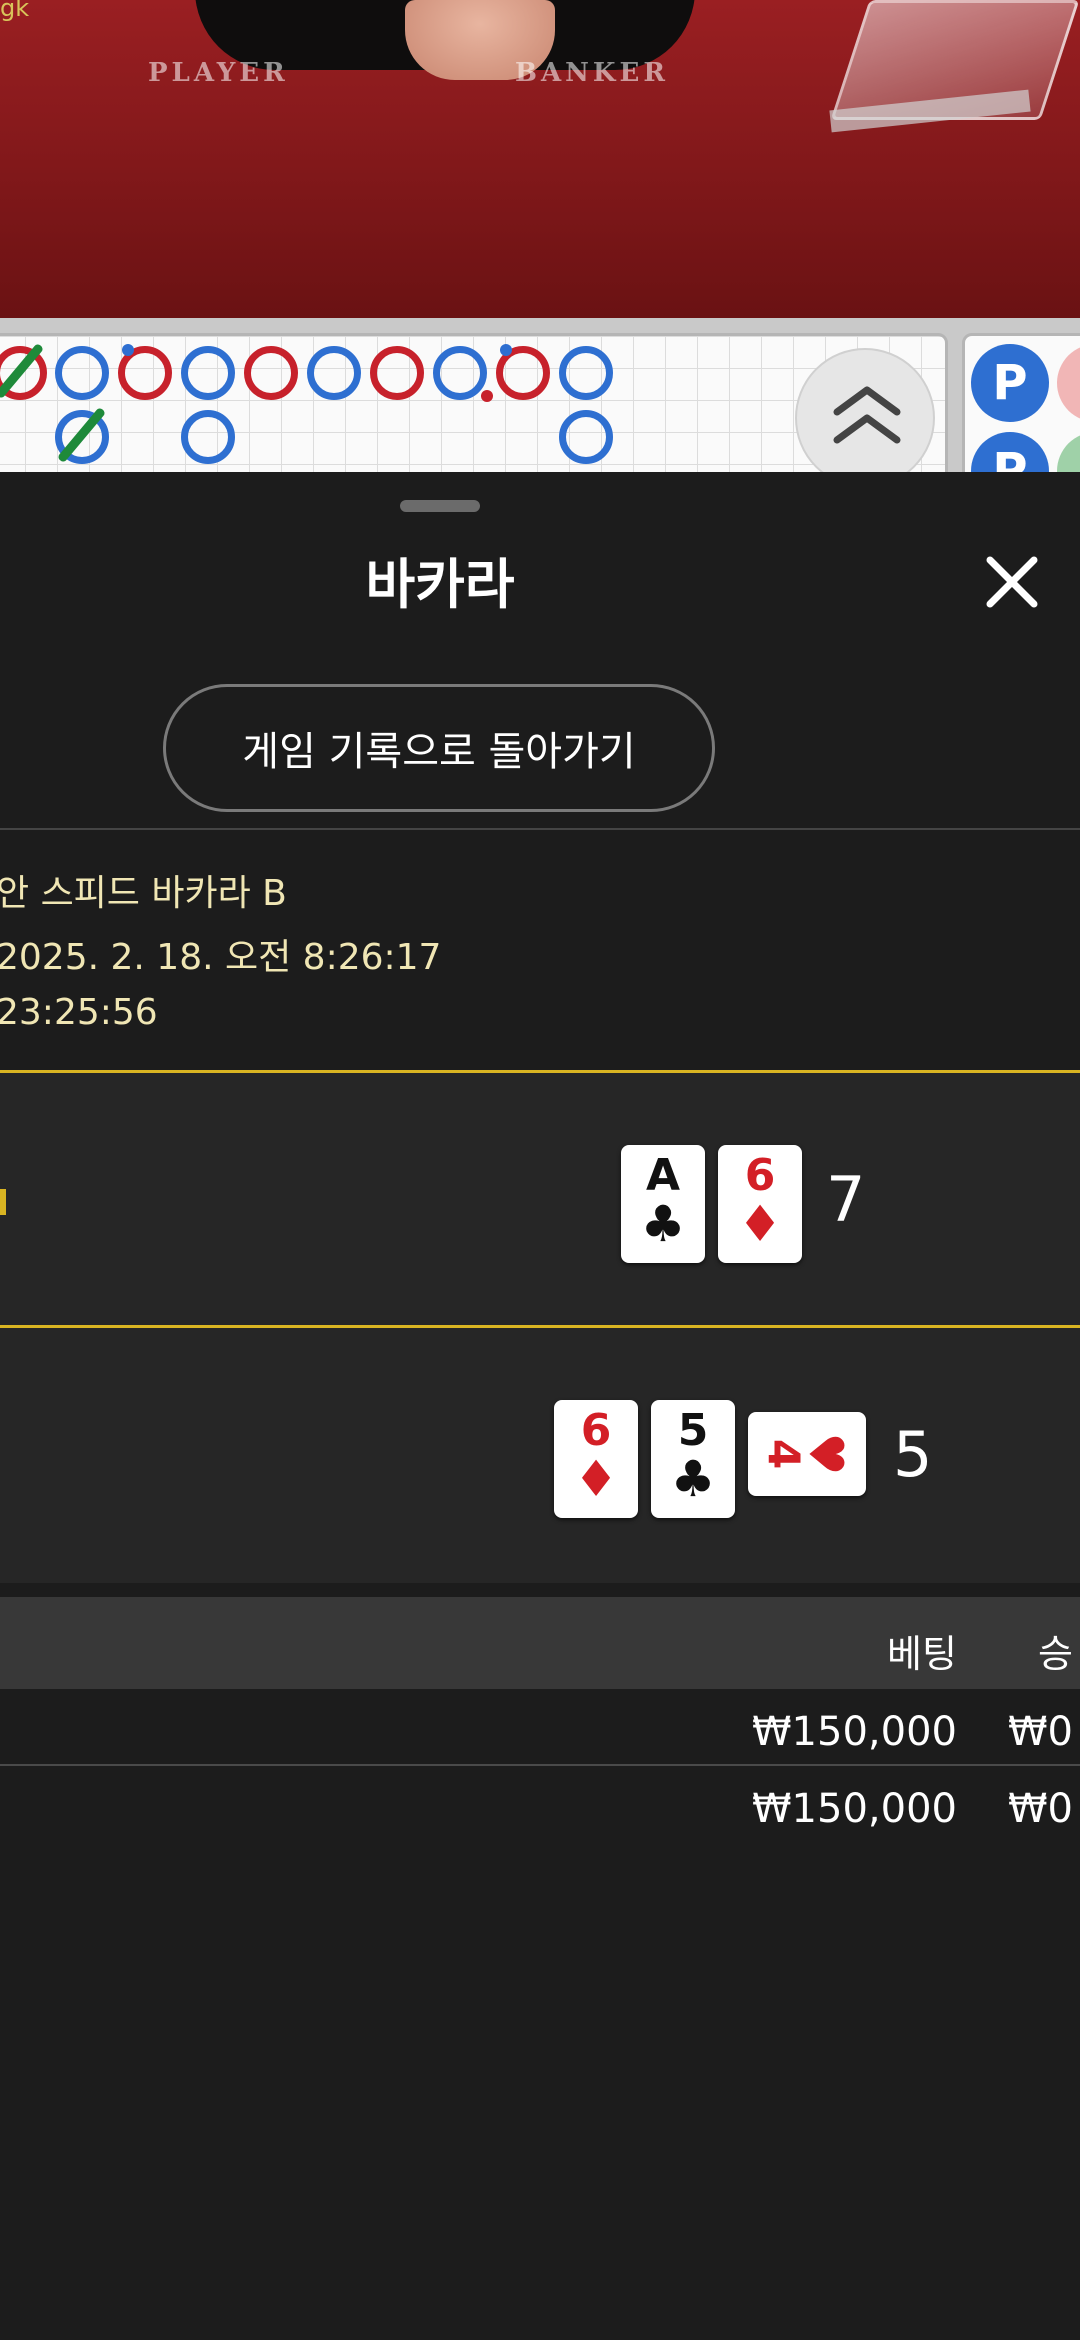  I want to click on divider, so click(540, 829).